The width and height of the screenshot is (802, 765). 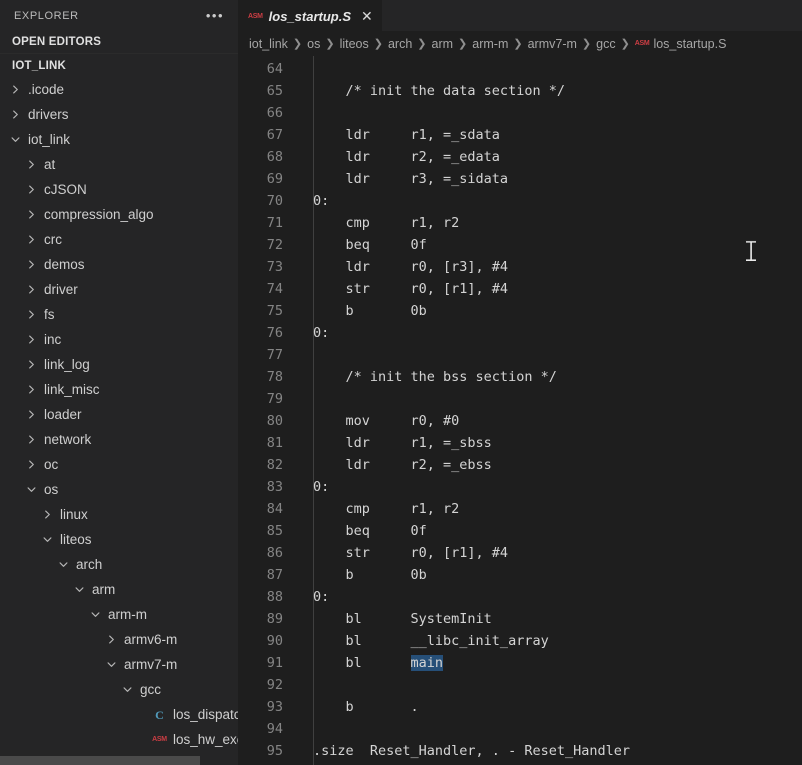 What do you see at coordinates (119, 739) in the screenshot?
I see `tree-file-los-hw-exc-s: ASM los_hw_exc.S` at bounding box center [119, 739].